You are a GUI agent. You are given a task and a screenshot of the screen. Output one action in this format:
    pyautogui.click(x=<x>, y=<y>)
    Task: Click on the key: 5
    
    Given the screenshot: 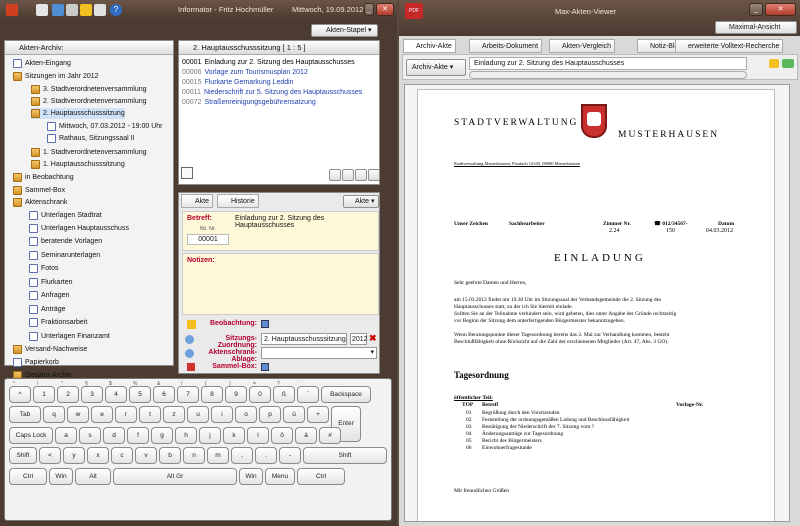 What is the action you would take?
    pyautogui.click(x=140, y=394)
    